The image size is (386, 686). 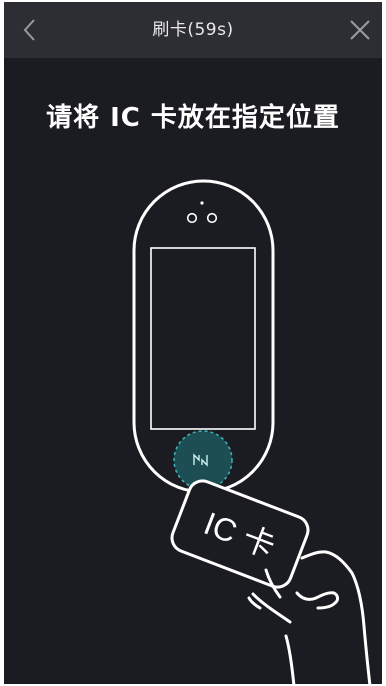 What do you see at coordinates (309, 617) in the screenshot?
I see `hand-icon` at bounding box center [309, 617].